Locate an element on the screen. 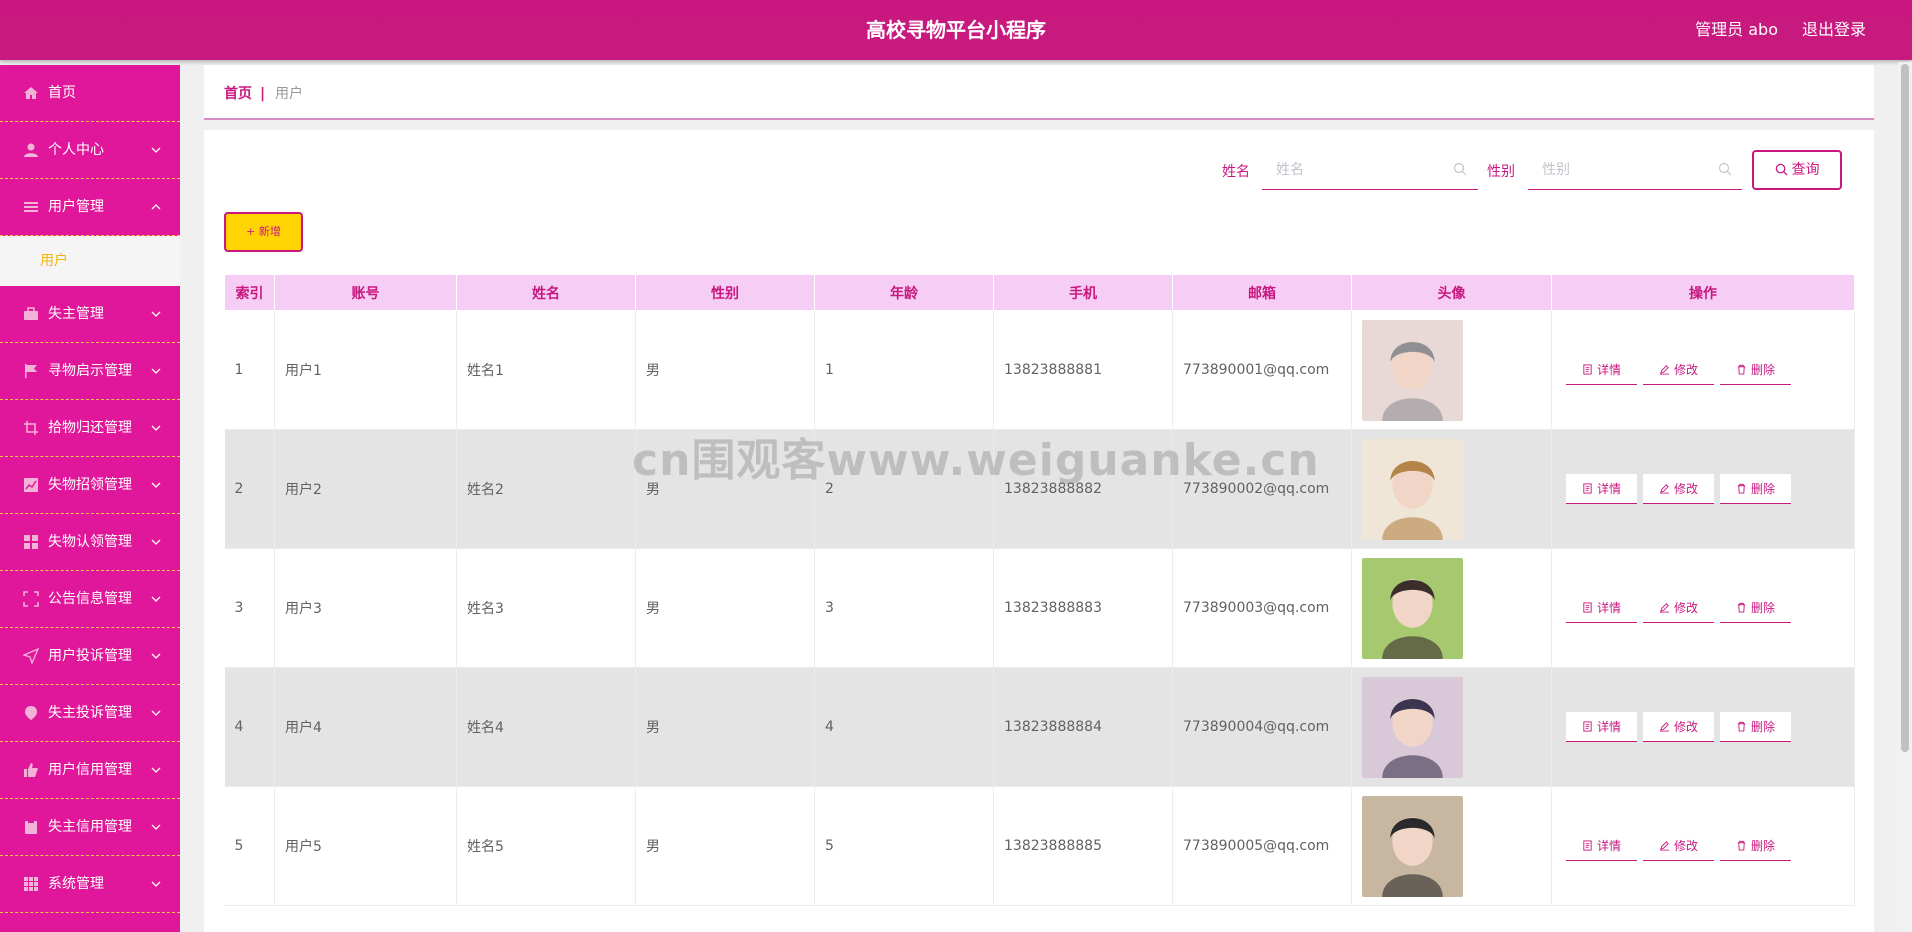 The height and width of the screenshot is (932, 1912). sidebar-item-label: 用户管理 is located at coordinates (76, 207).